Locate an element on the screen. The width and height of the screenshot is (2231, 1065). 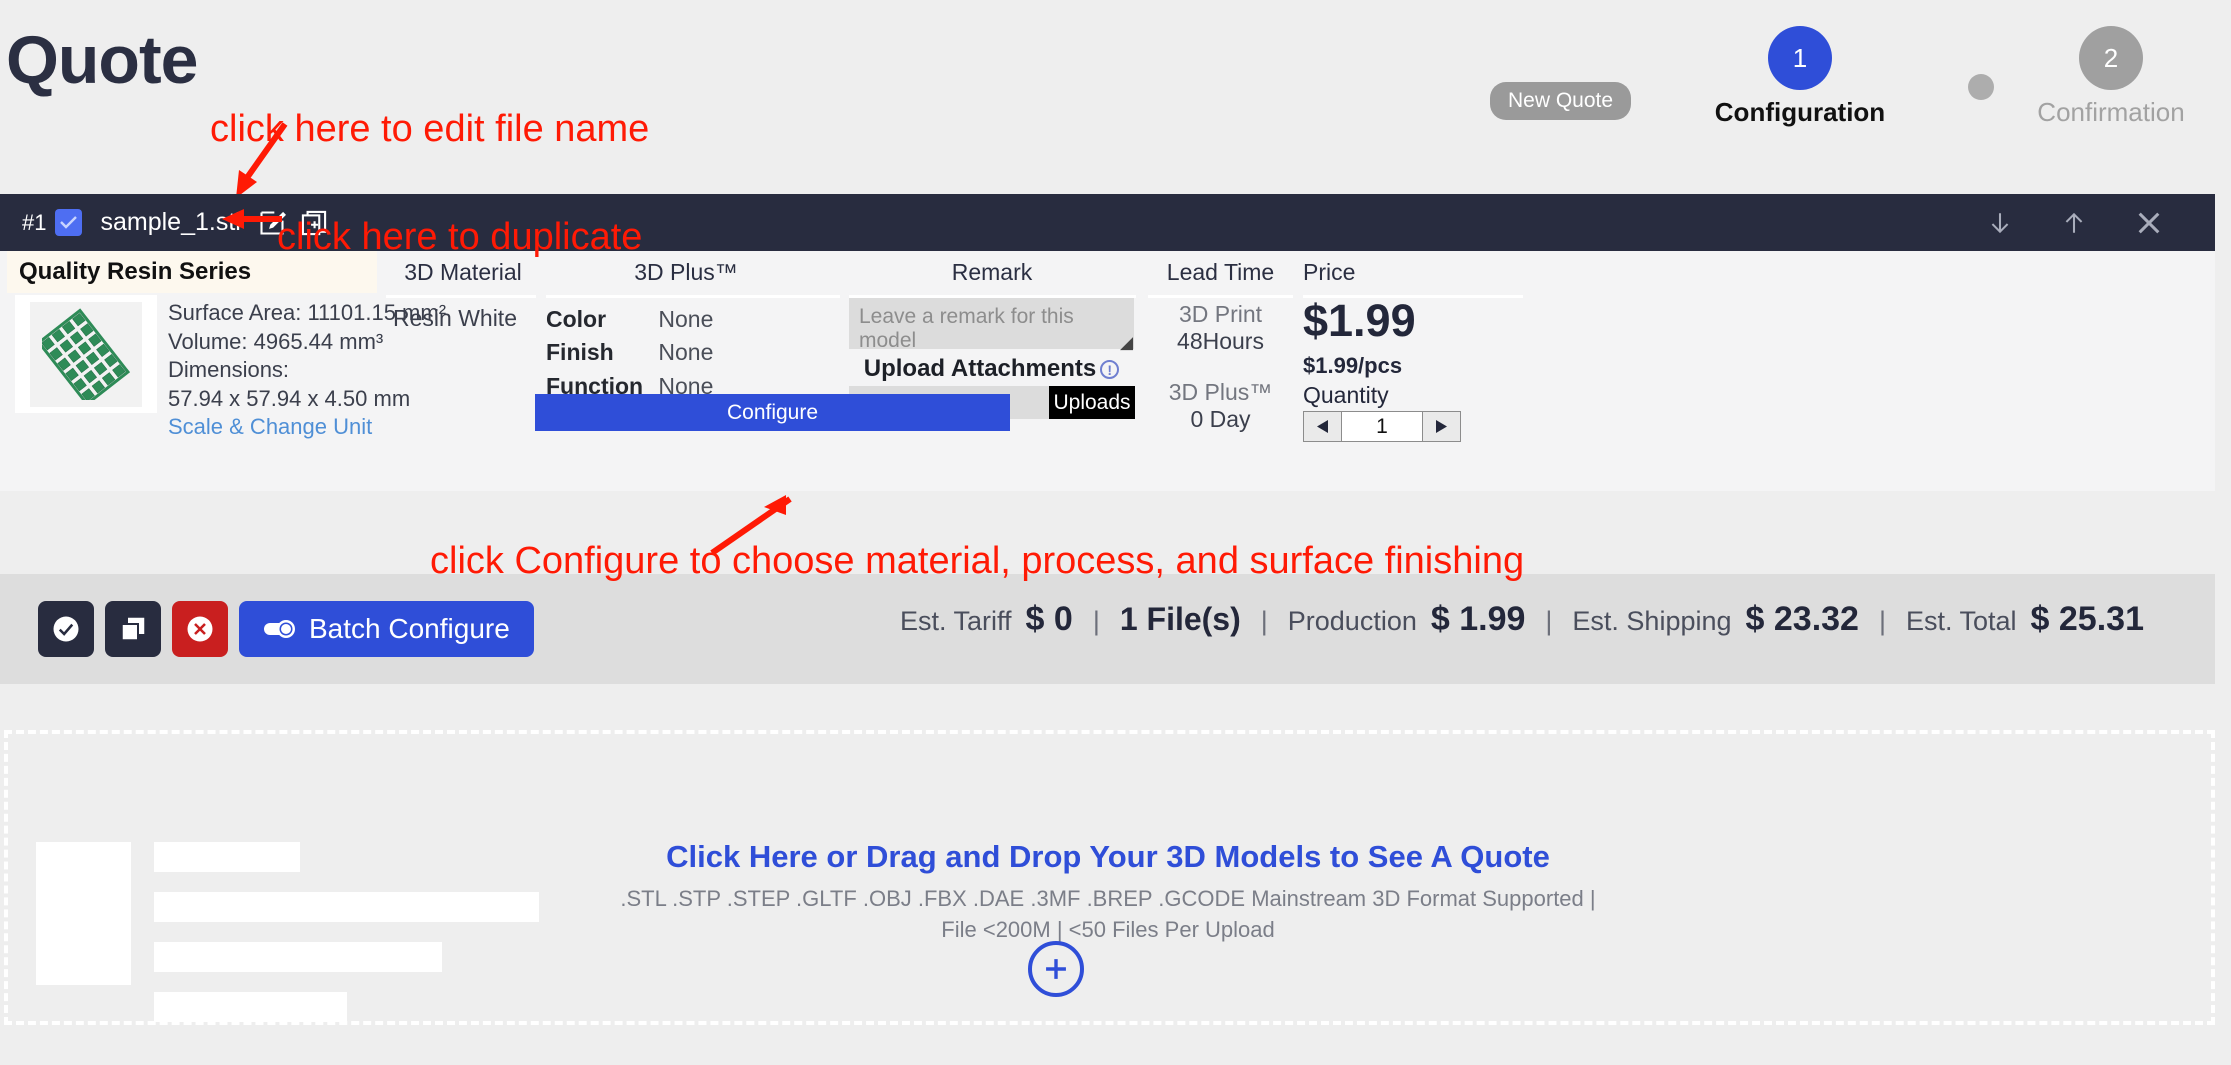
progress-stepper: 1 Configuration 2 Confirmation is located at coordinates (1955, 86).